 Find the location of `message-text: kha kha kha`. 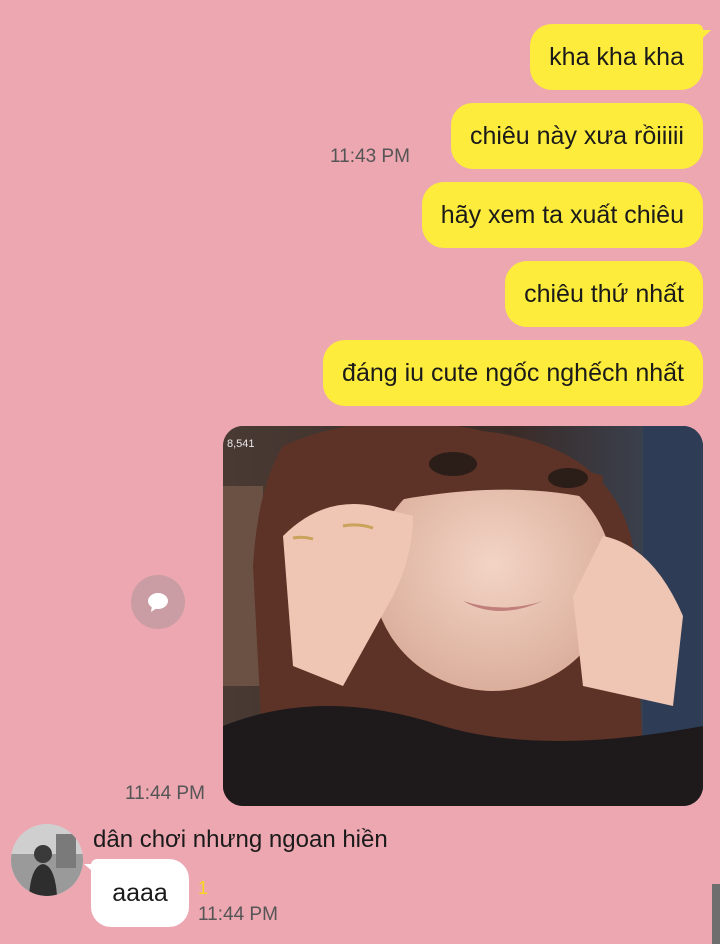

message-text: kha kha kha is located at coordinates (616, 57).